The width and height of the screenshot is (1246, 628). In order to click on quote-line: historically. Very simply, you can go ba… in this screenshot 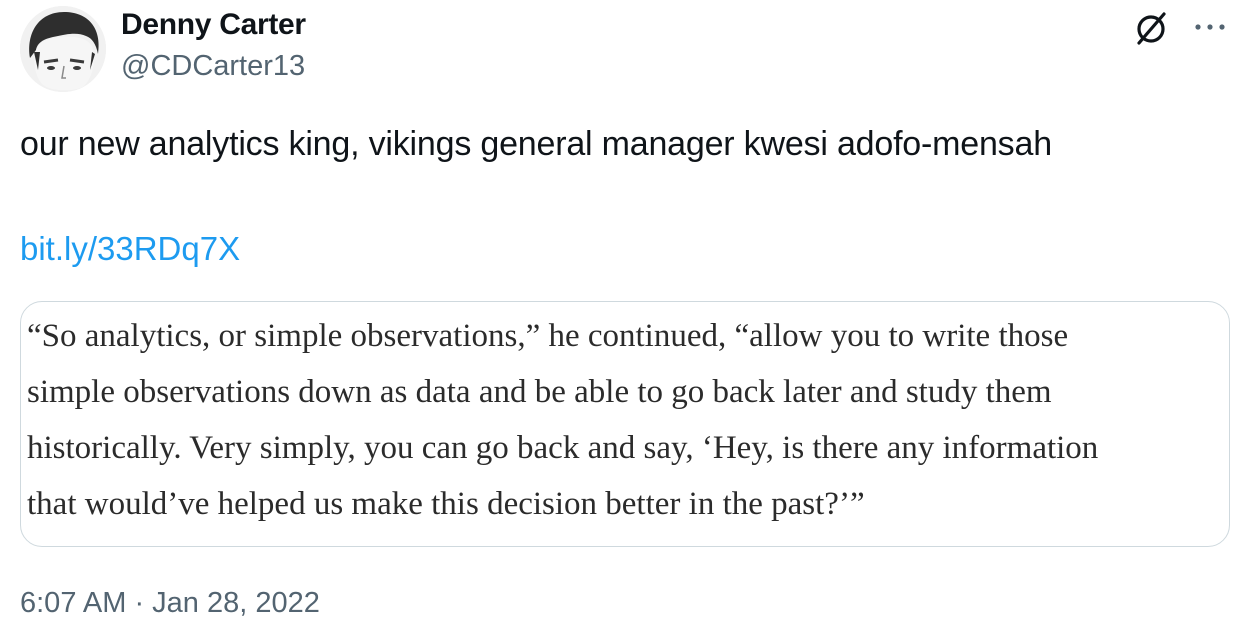, I will do `click(563, 448)`.